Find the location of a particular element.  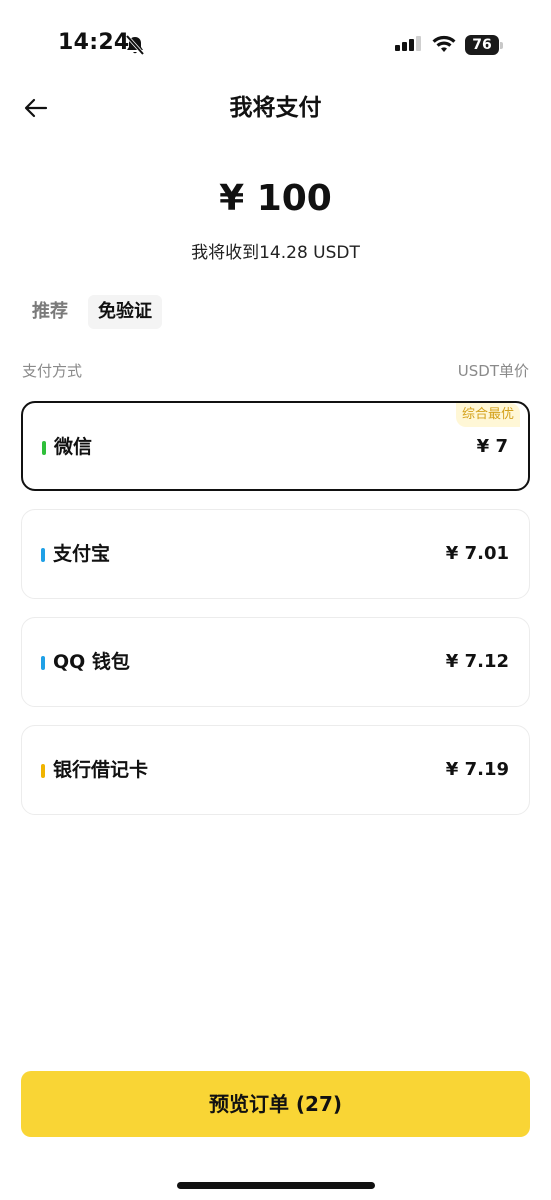

best-overall-badge: 综合最优 is located at coordinates (487, 415).